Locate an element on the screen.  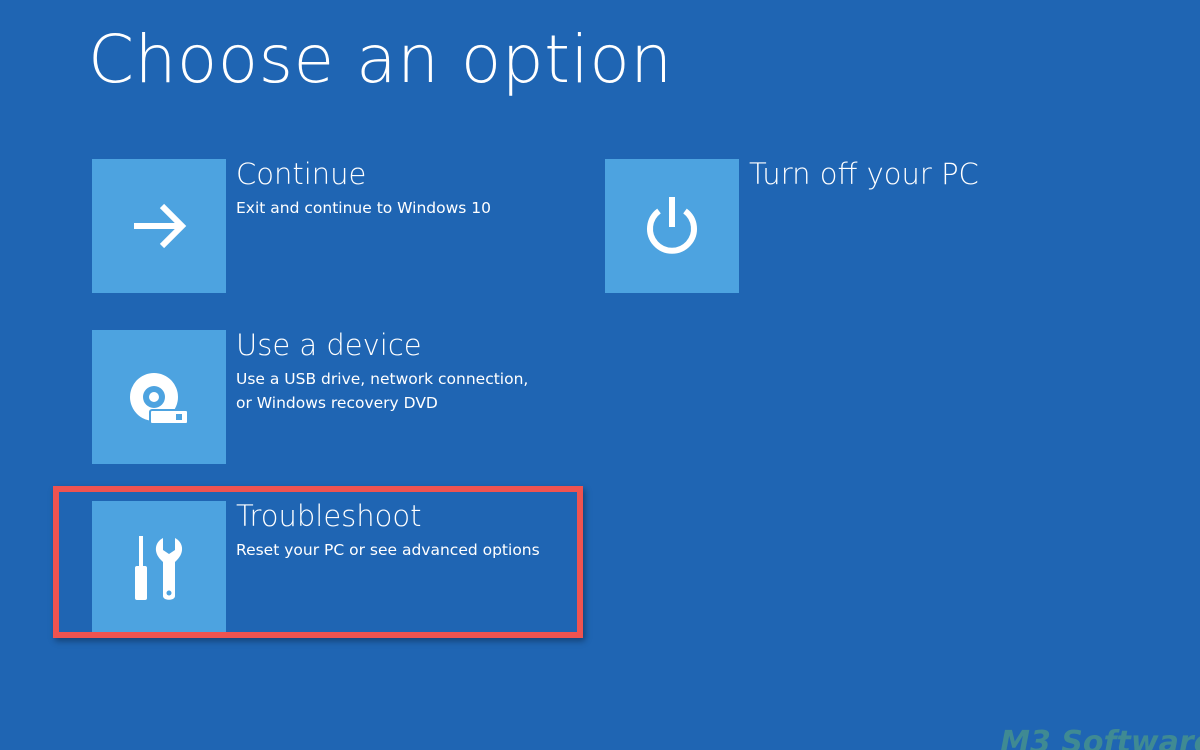
troubleshoot-description: Reset your PC or see advanced options is located at coordinates (388, 549).